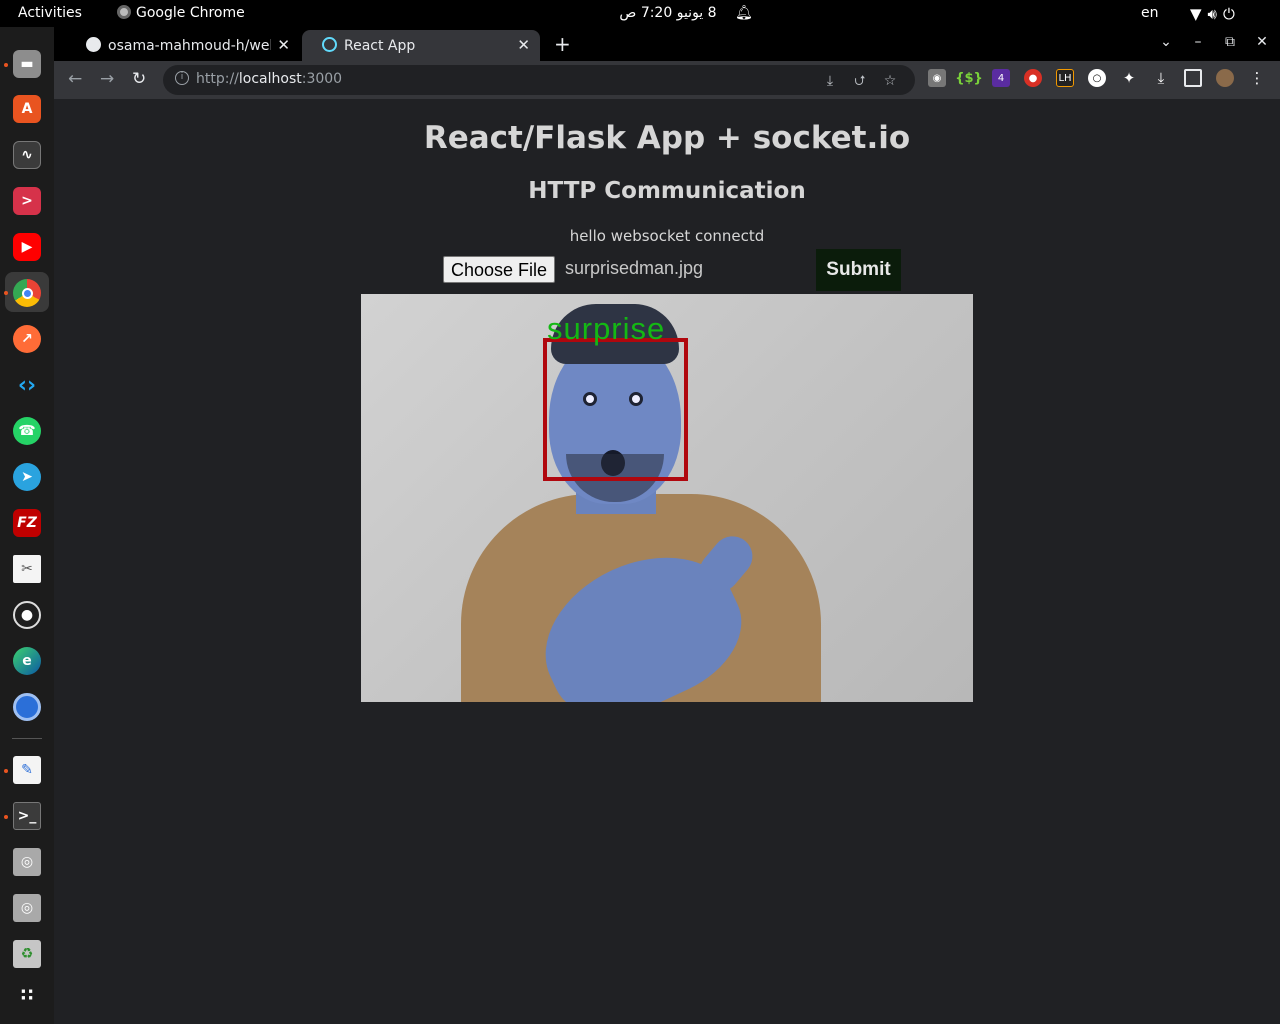  I want to click on tab-react-app: React App ✕, so click(421, 45).